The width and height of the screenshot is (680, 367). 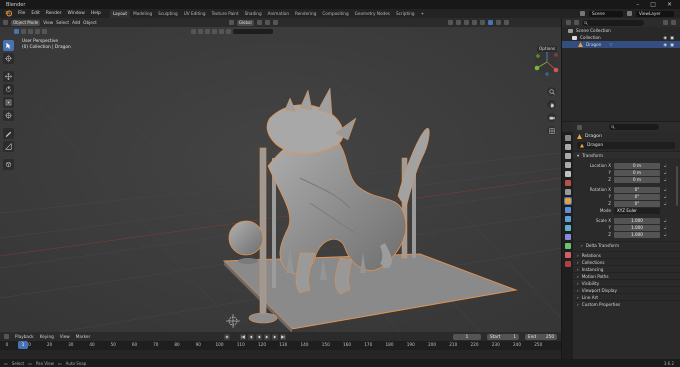 What do you see at coordinates (626, 275) in the screenshot?
I see `motion-paths-panel: › Motion Paths` at bounding box center [626, 275].